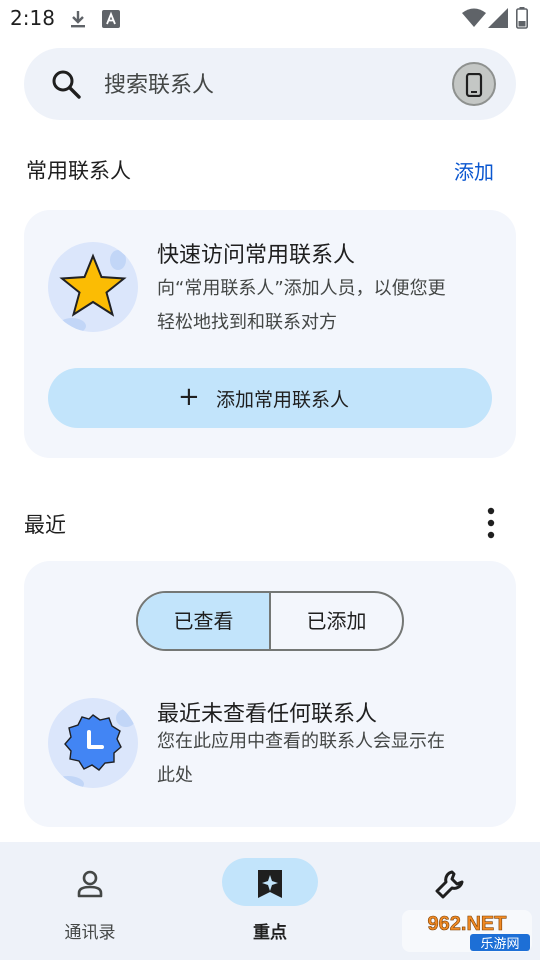 Image resolution: width=540 pixels, height=960 pixels. I want to click on download-icon, so click(78, 19).